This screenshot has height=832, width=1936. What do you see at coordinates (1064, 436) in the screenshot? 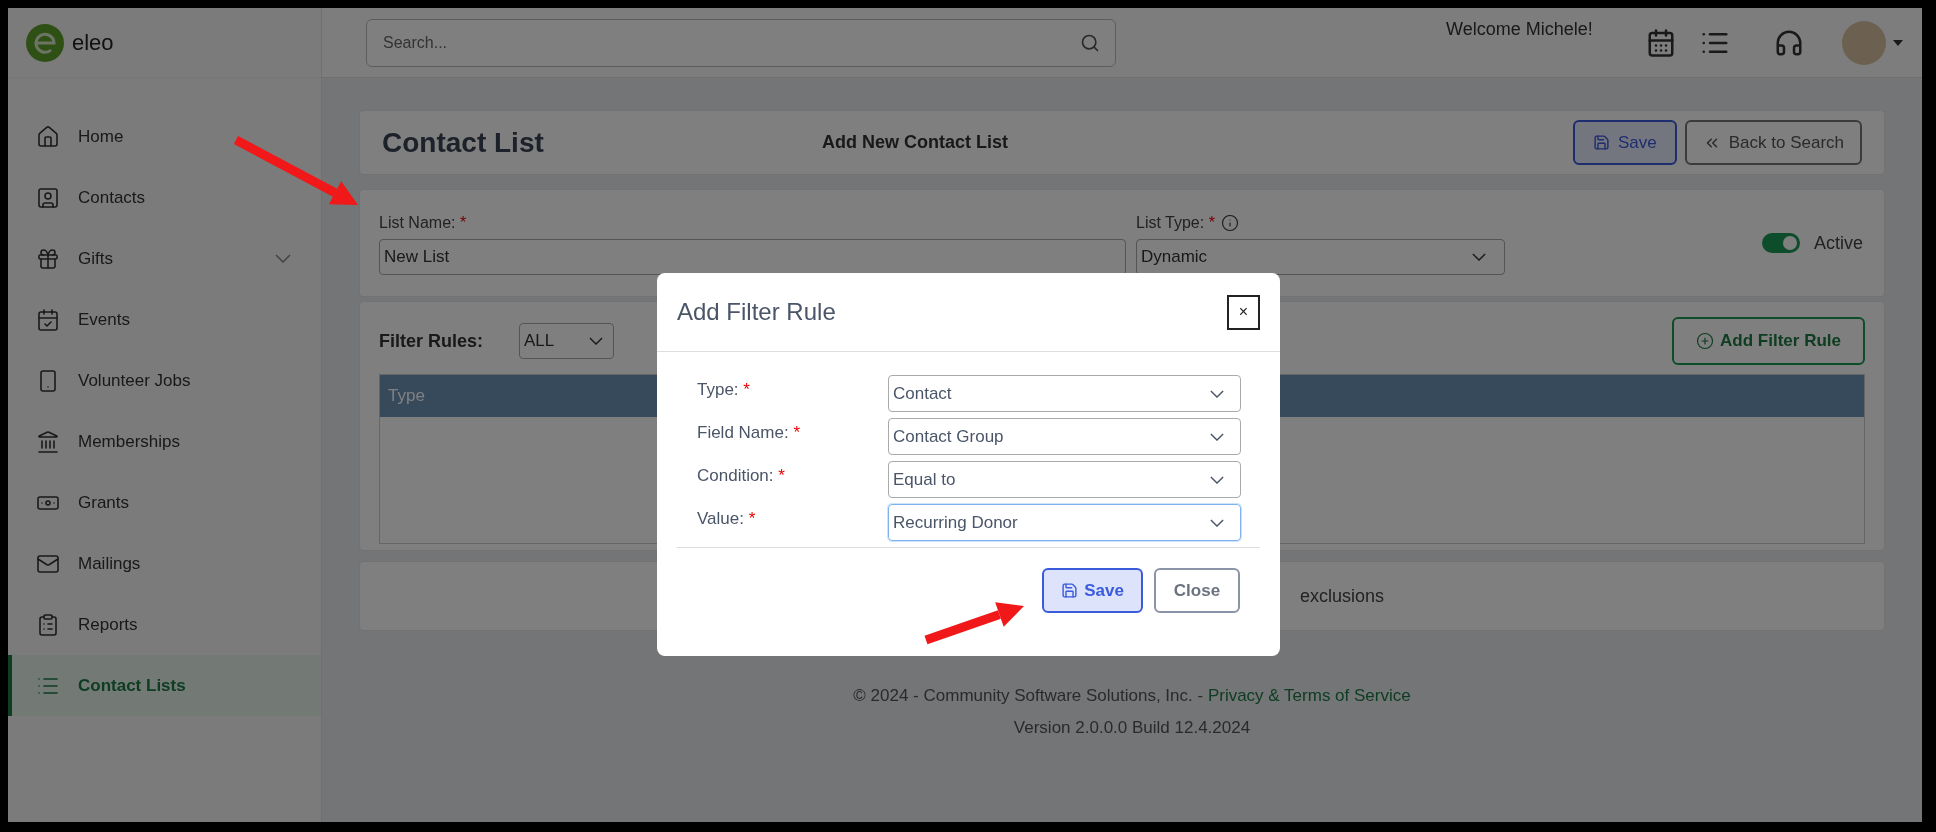
I see `dropdown-select: Contact Group` at bounding box center [1064, 436].